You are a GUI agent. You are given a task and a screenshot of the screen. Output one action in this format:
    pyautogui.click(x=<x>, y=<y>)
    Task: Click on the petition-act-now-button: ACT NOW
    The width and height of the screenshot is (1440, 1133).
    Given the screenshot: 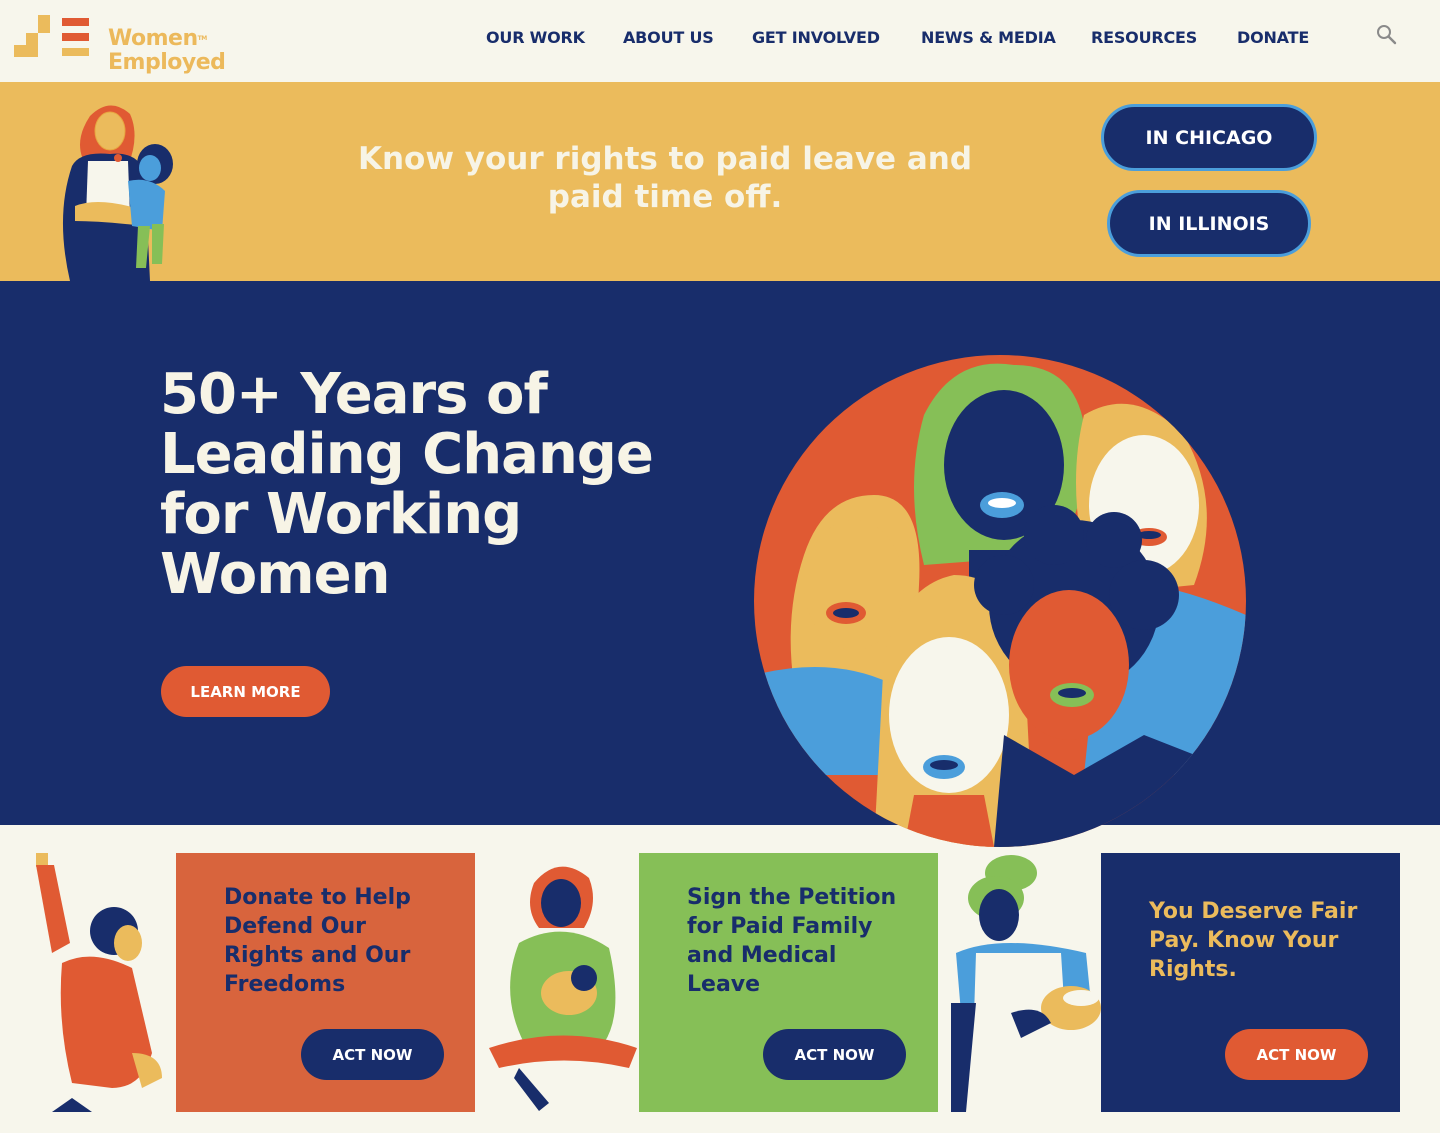 What is the action you would take?
    pyautogui.click(x=834, y=1054)
    